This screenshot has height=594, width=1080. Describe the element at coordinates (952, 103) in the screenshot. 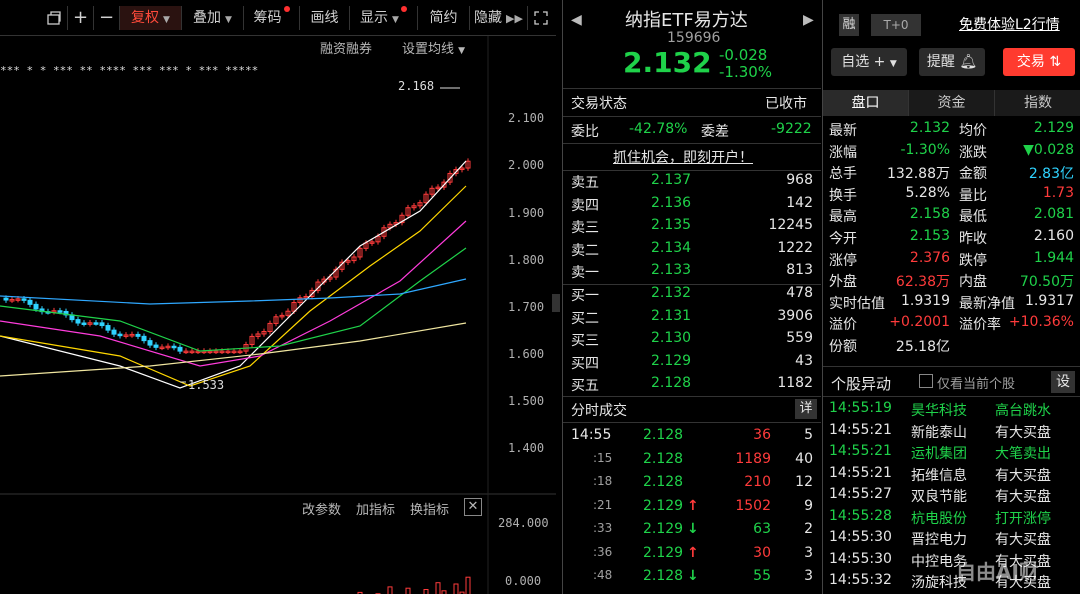

I see `tab-funds: 资金` at that location.